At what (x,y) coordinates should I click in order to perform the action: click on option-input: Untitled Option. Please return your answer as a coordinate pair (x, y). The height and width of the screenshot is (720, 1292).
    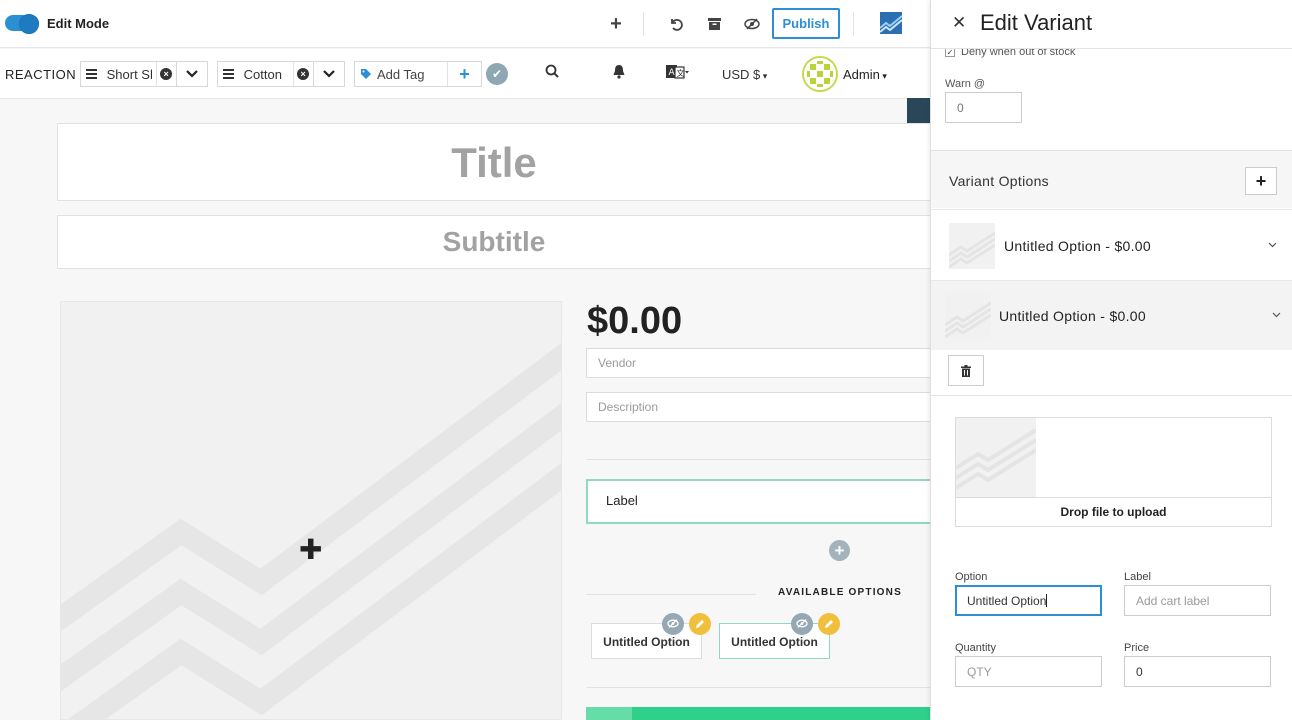
    Looking at the image, I should click on (1028, 600).